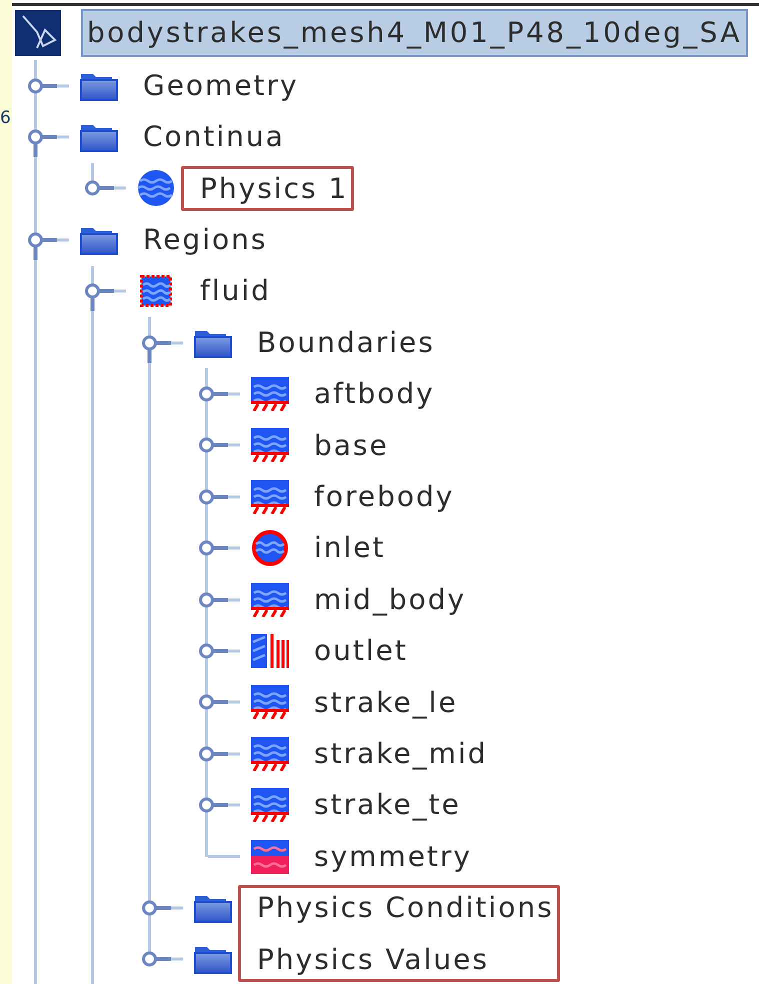 This screenshot has height=984, width=759. Describe the element at coordinates (274, 189) in the screenshot. I see `tree-item-label: Physics 1` at that location.